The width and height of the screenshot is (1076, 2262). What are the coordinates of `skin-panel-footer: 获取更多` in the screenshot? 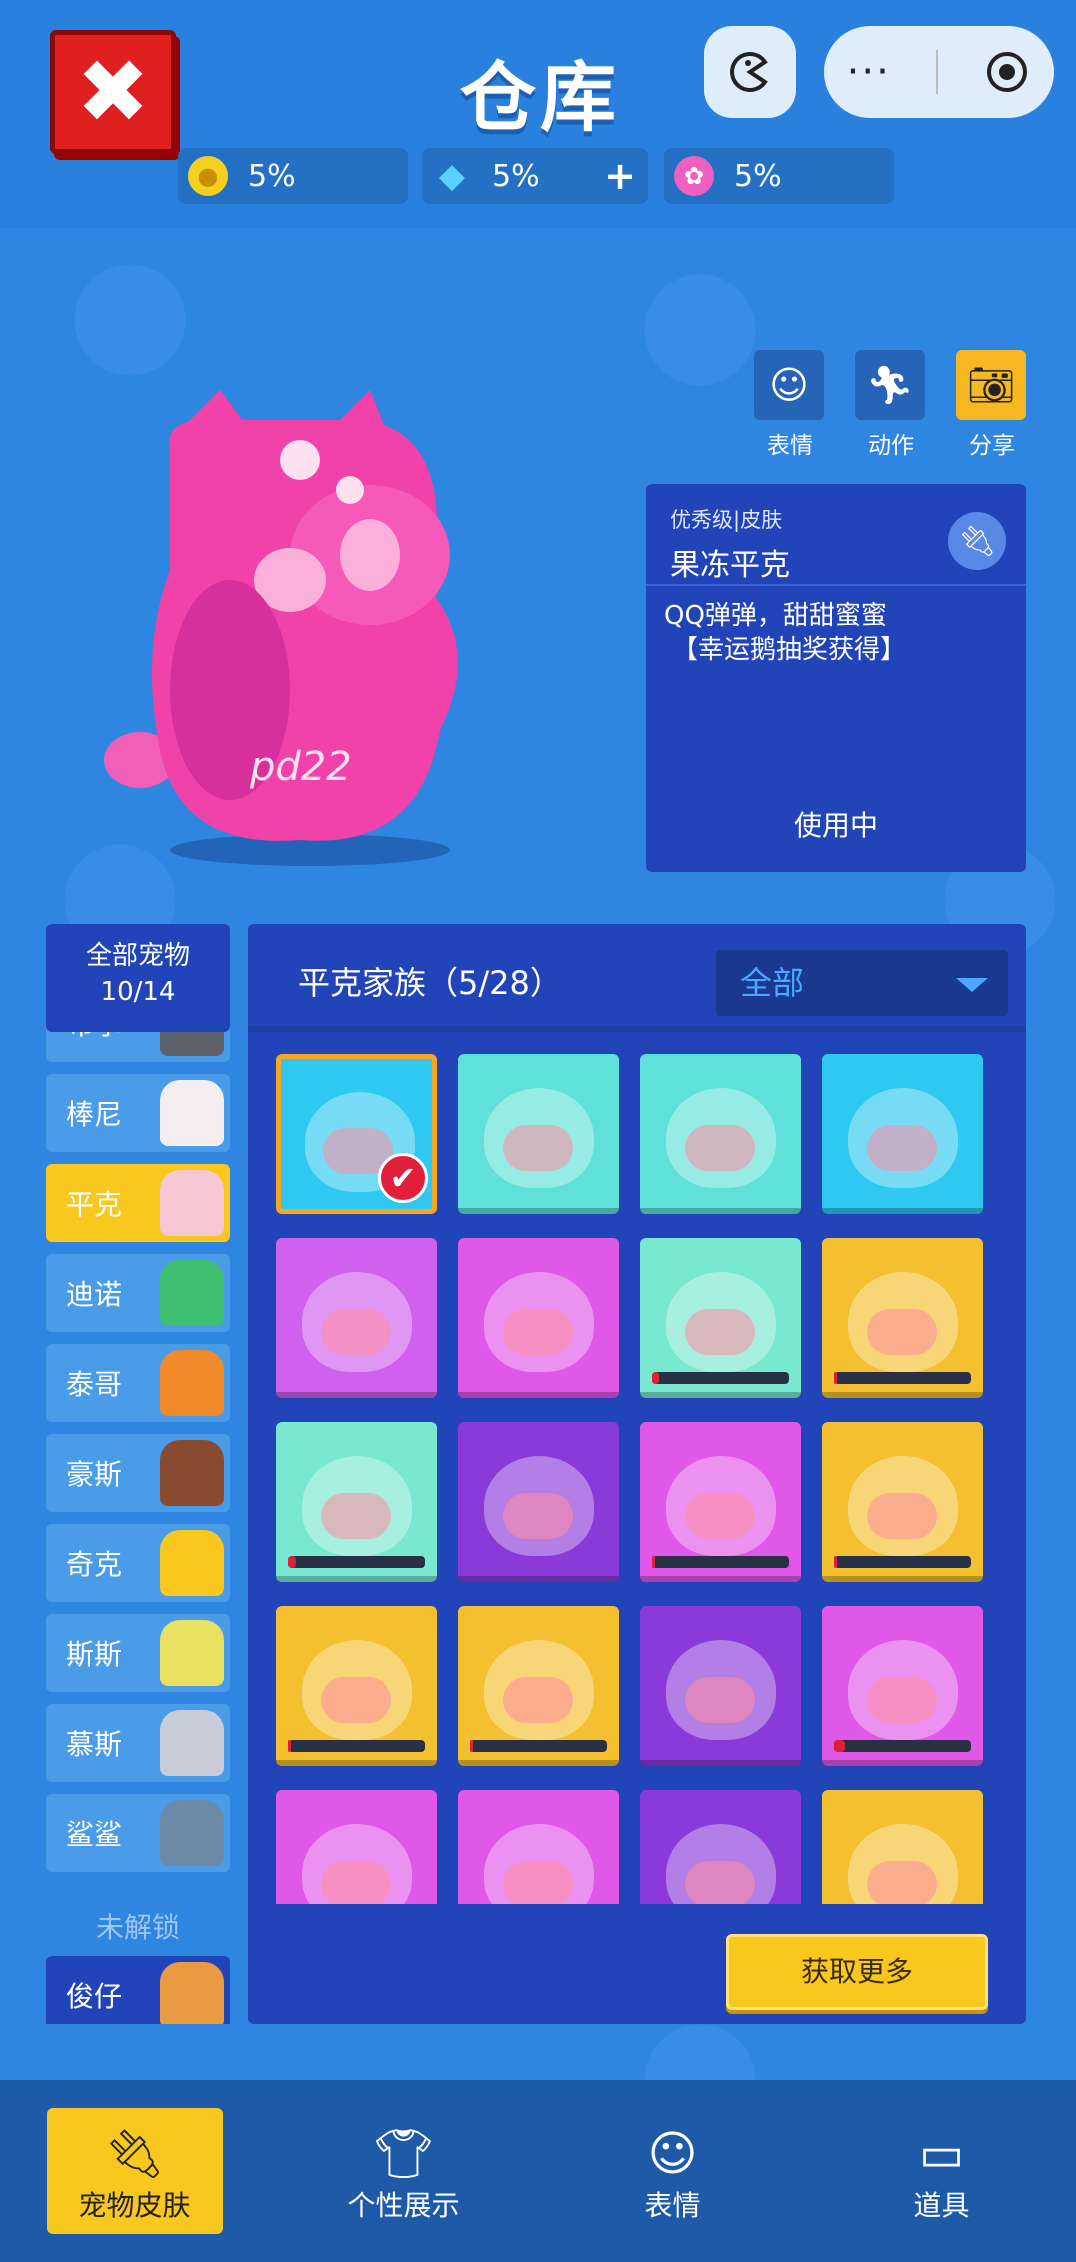 It's located at (637, 1967).